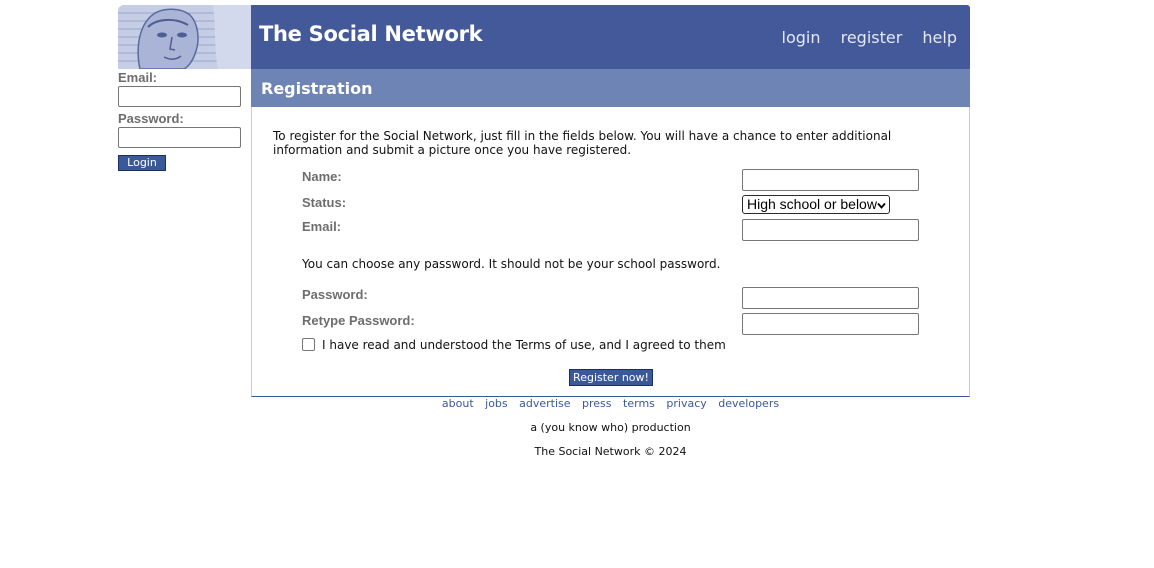  I want to click on status-selected-value: High school or below, so click(812, 204).